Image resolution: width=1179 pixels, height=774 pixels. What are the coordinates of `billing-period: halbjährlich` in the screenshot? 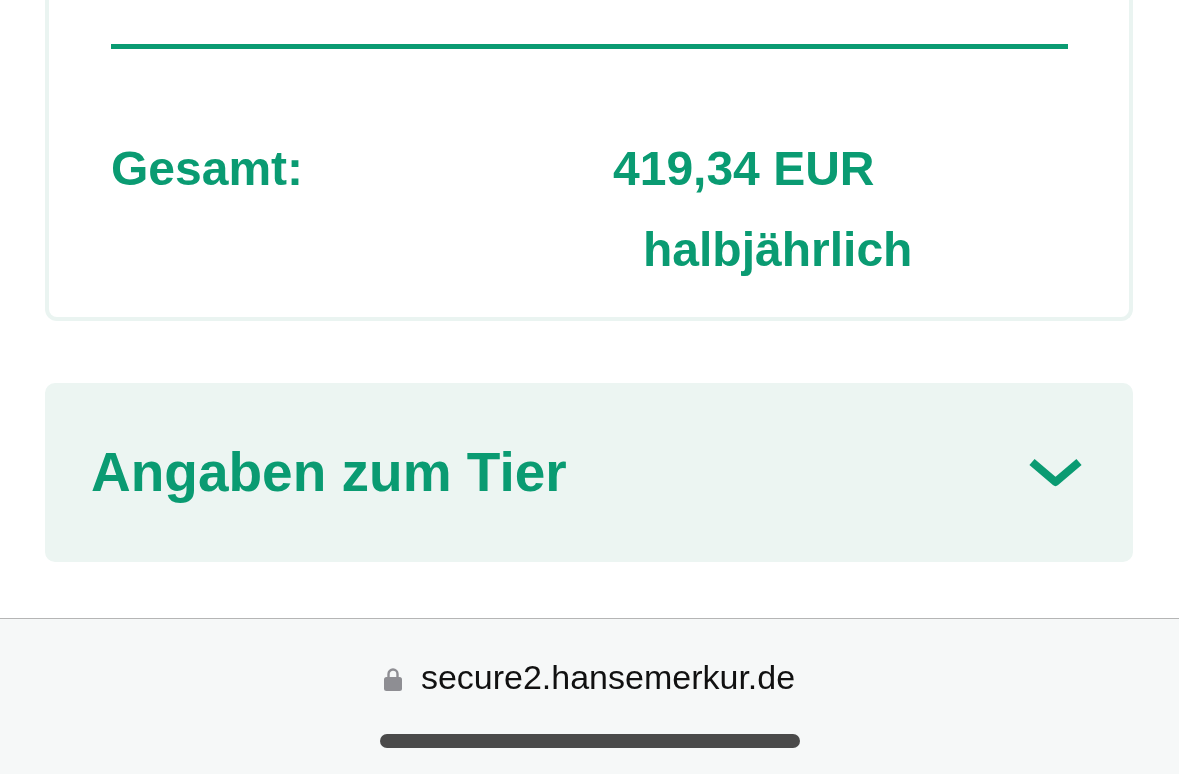 It's located at (778, 250).